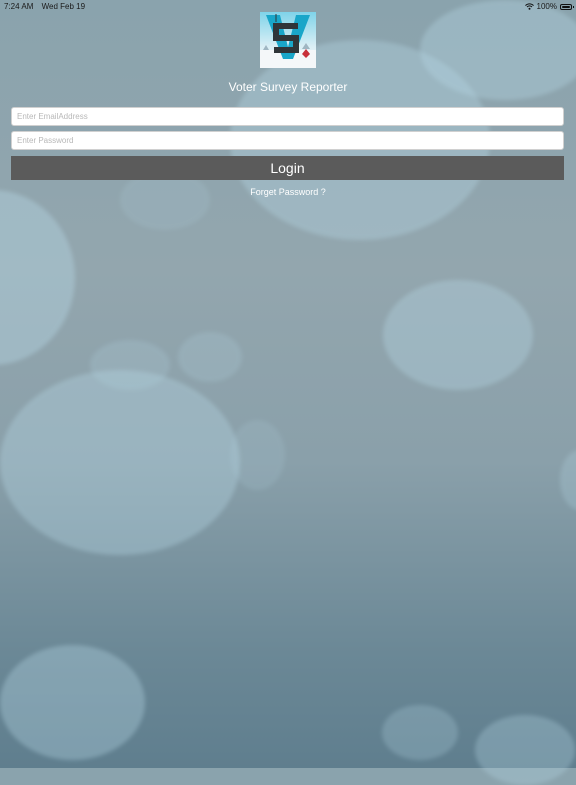 This screenshot has width=576, height=785. Describe the element at coordinates (19, 6) in the screenshot. I see `status-time: 7:24 AM` at that location.